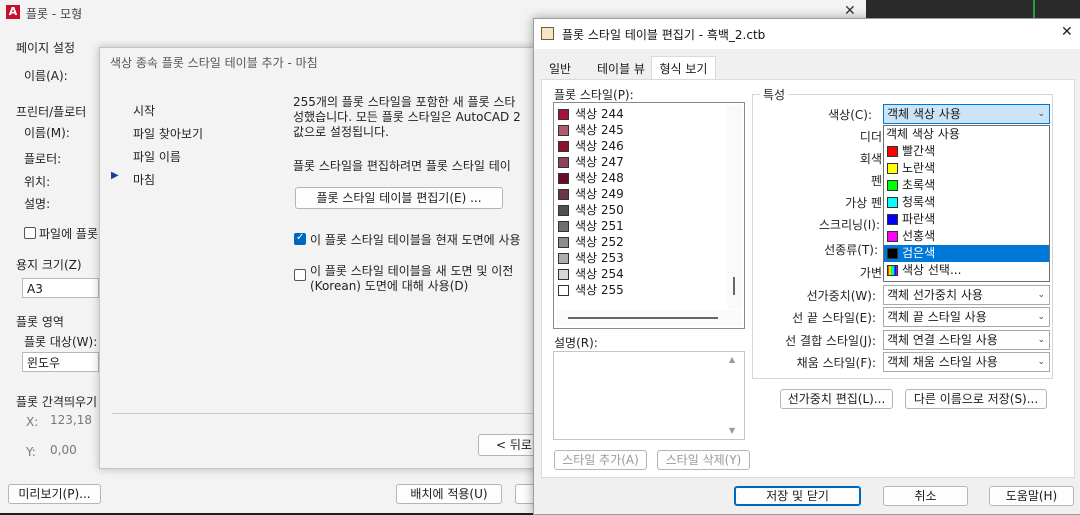 This screenshot has width=1080, height=515. I want to click on plot-style-item: 색상 254, so click(591, 273).